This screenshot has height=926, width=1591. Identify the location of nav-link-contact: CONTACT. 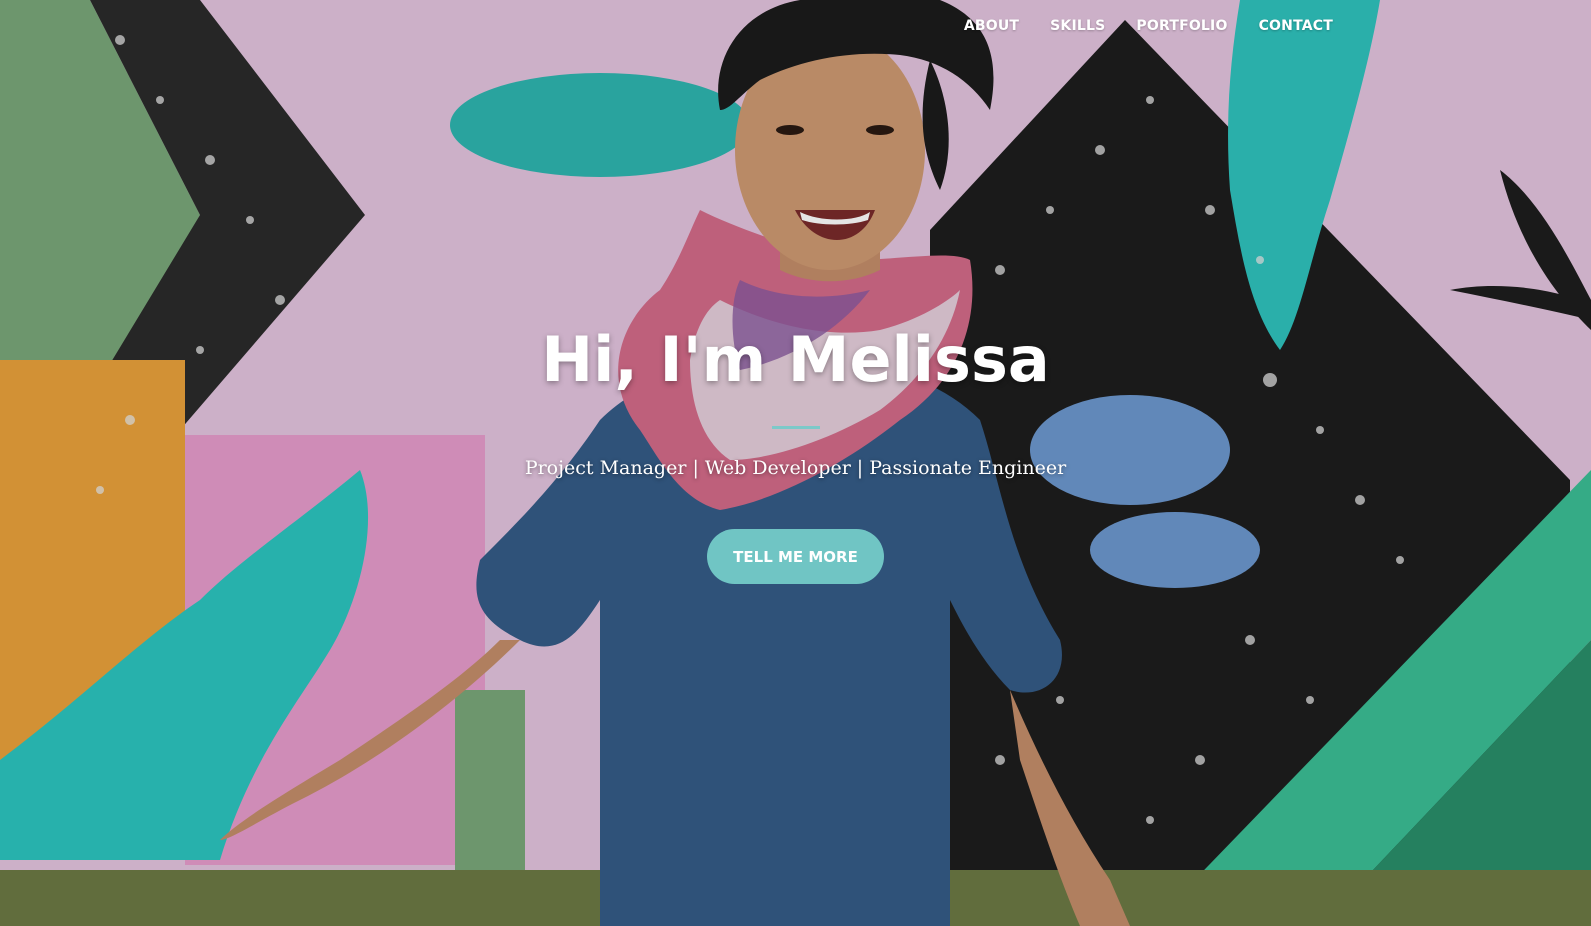
(1296, 26).